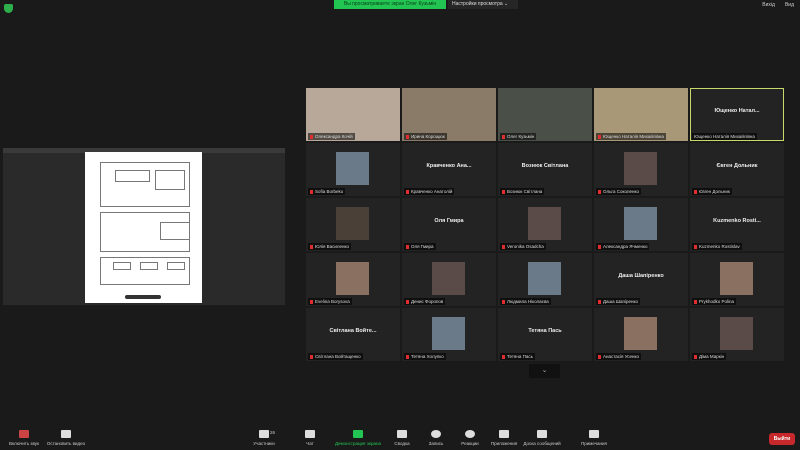  What do you see at coordinates (353, 224) in the screenshot?
I see `participant-tile: Юлія Василенко` at bounding box center [353, 224].